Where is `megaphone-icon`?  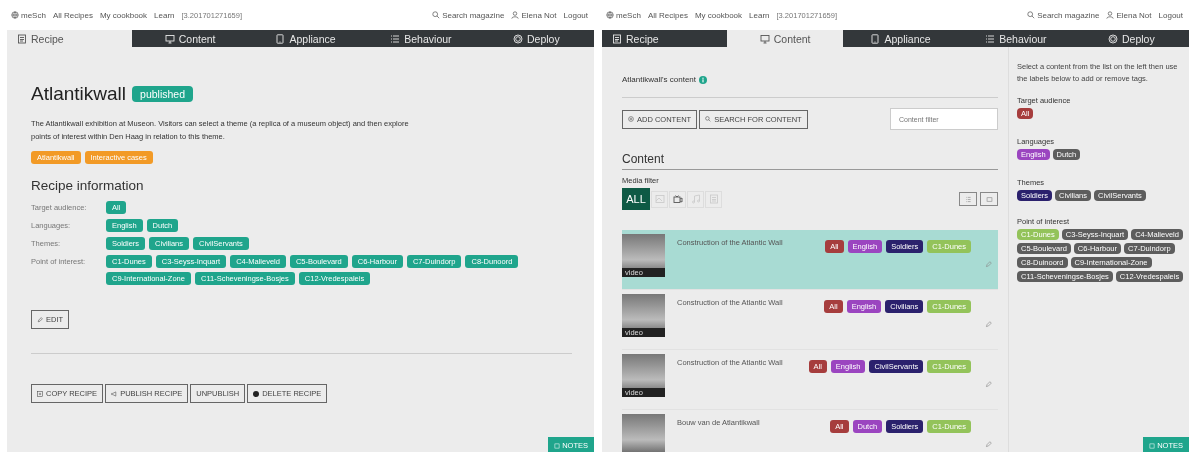 megaphone-icon is located at coordinates (114, 393).